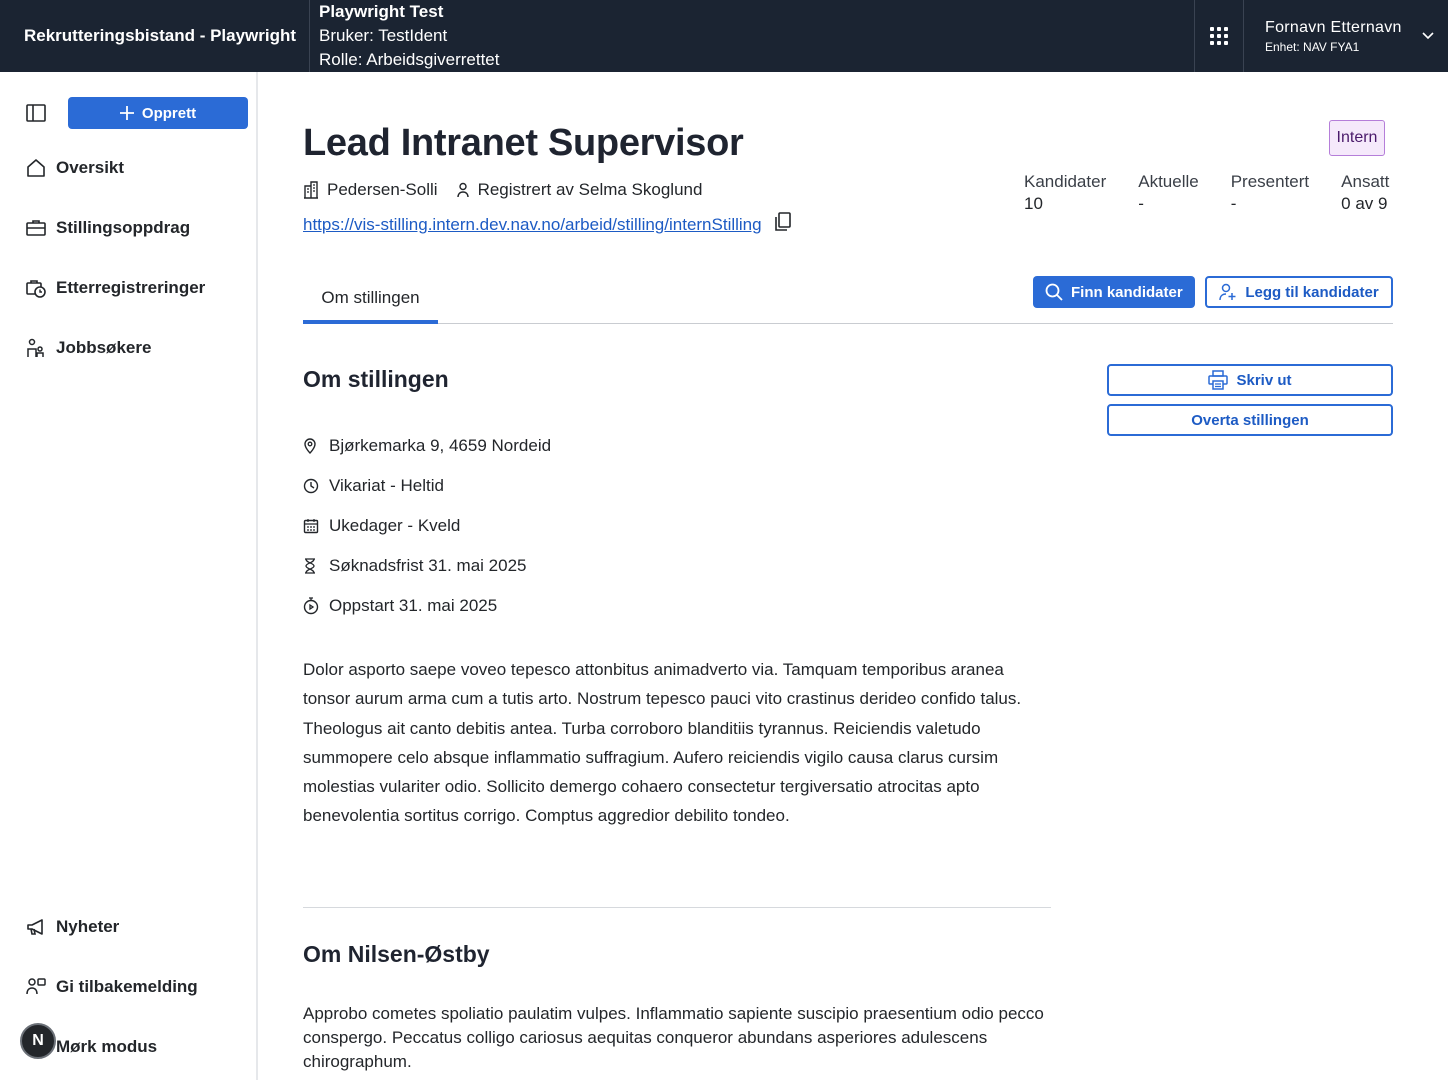  I want to click on find-candidates-button: Finn kandidater, so click(1114, 292).